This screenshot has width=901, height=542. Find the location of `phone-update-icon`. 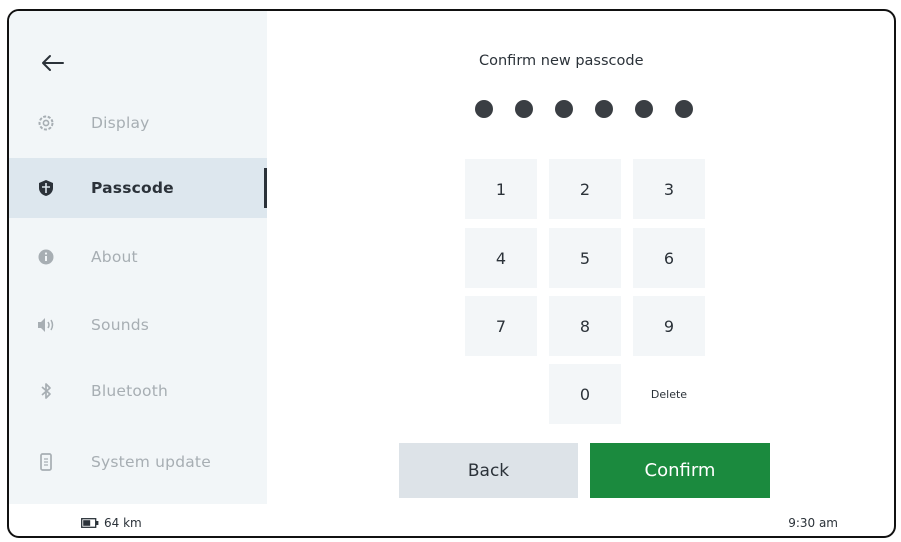

phone-update-icon is located at coordinates (46, 462).